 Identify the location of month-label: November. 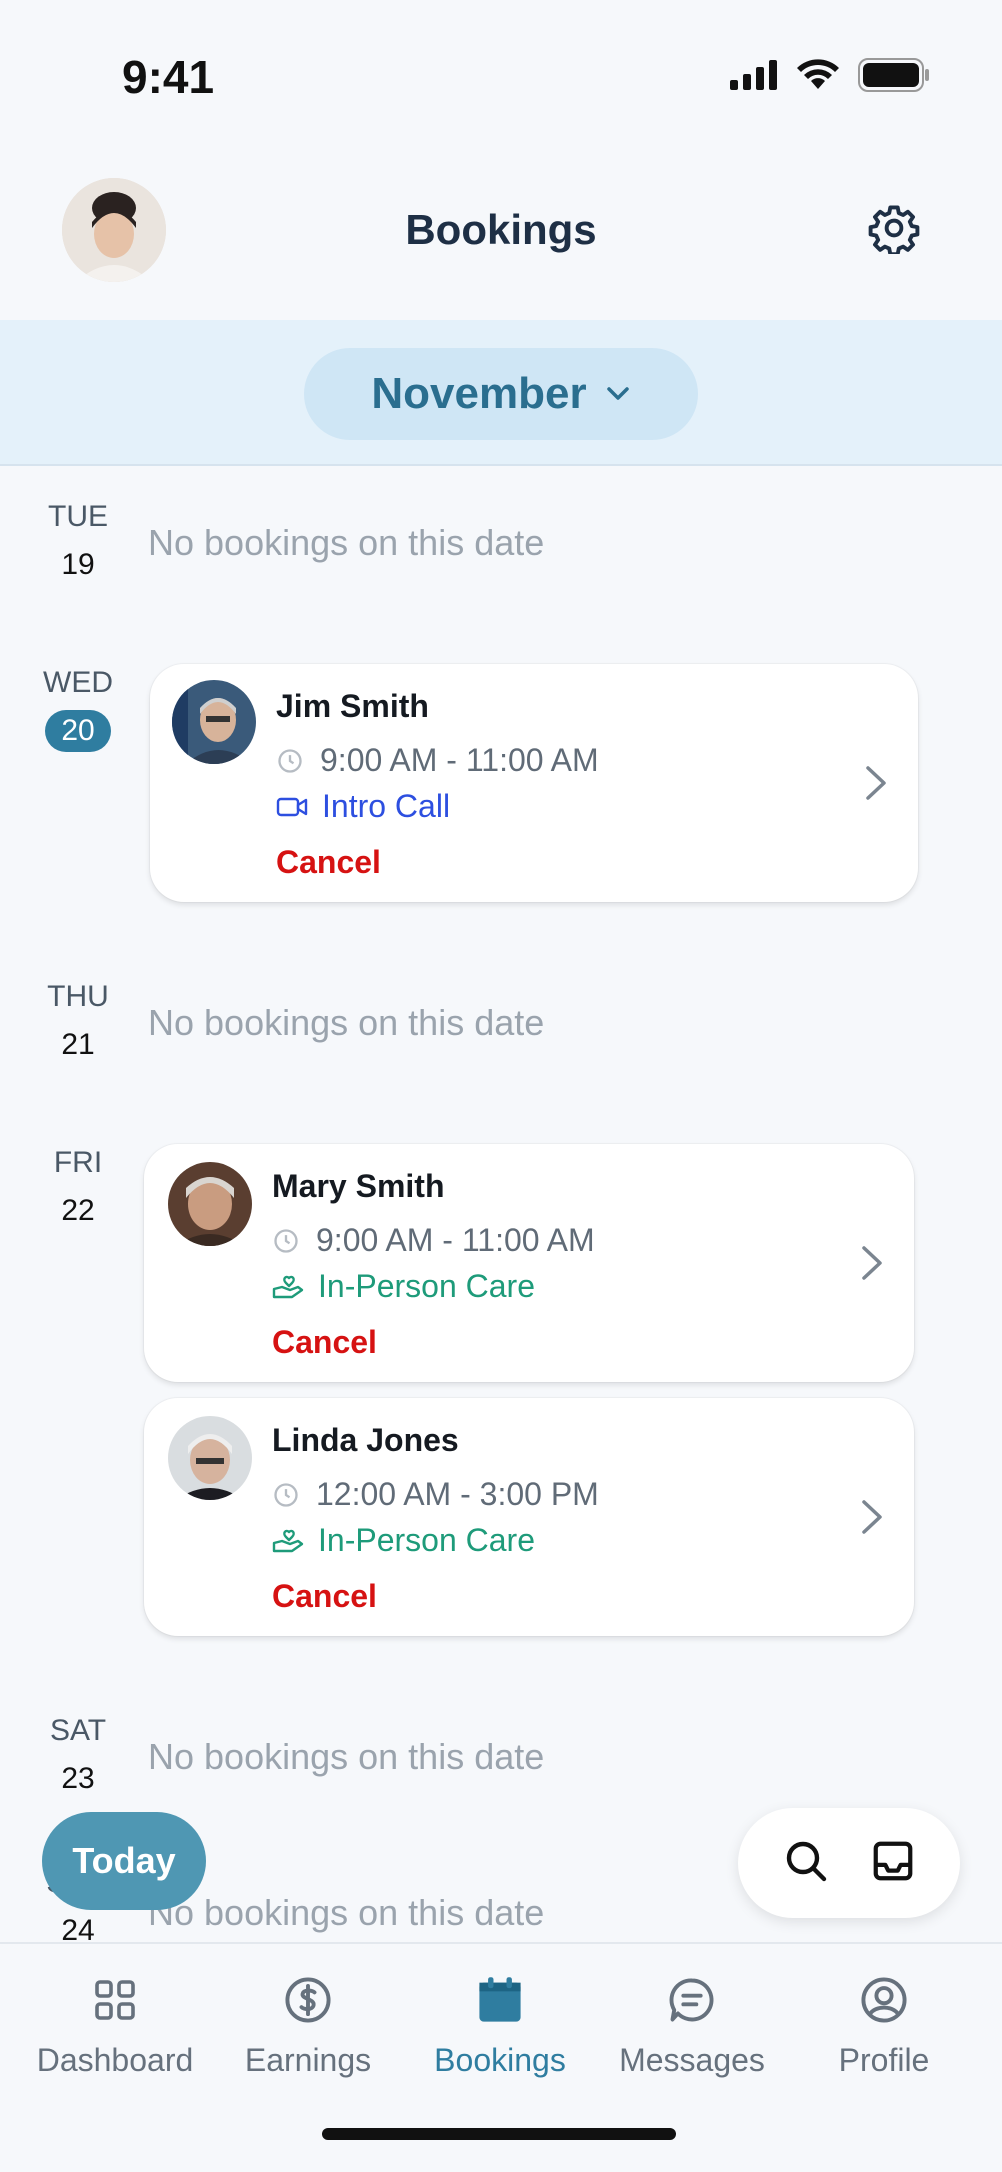
(479, 393).